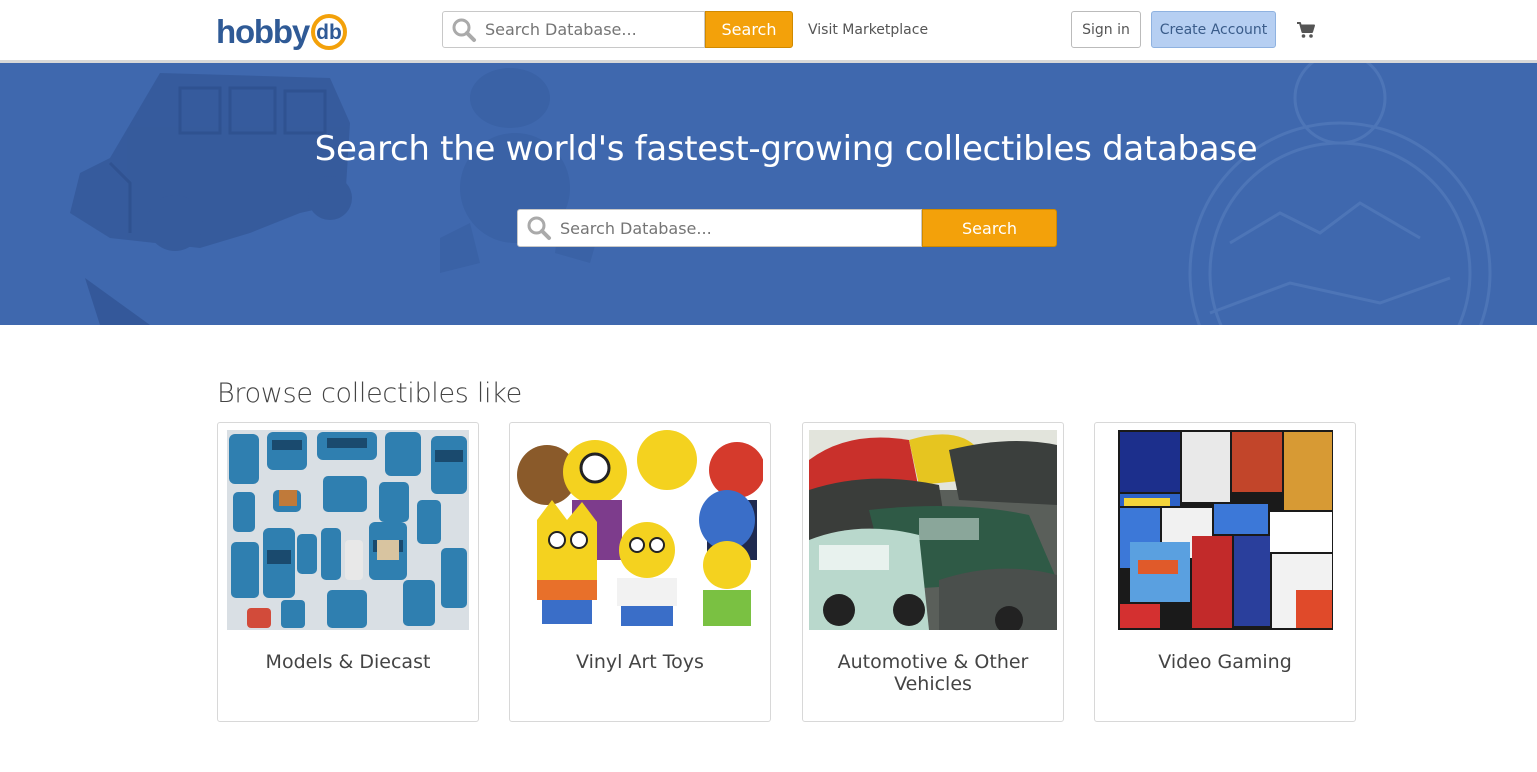 This screenshot has width=1537, height=772. I want to click on svg-text: db, so click(329, 32).